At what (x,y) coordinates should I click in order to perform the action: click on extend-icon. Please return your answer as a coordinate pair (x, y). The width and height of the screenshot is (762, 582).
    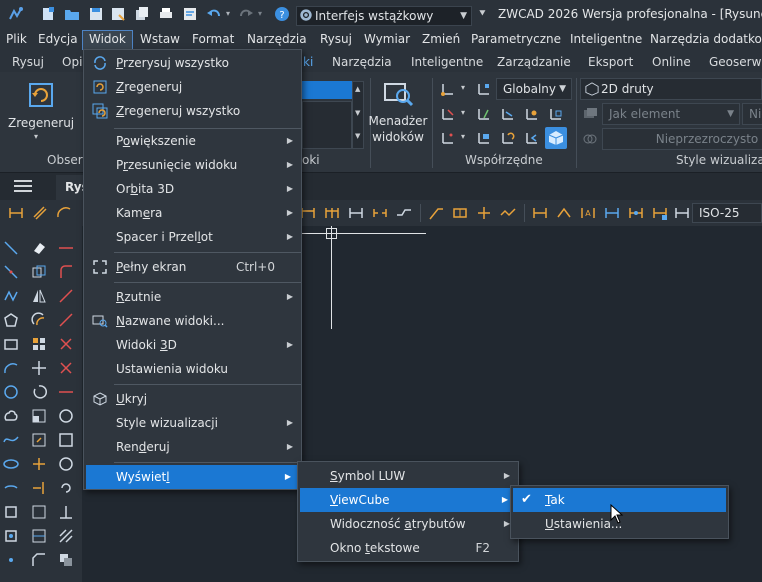
    Looking at the image, I should click on (39, 488).